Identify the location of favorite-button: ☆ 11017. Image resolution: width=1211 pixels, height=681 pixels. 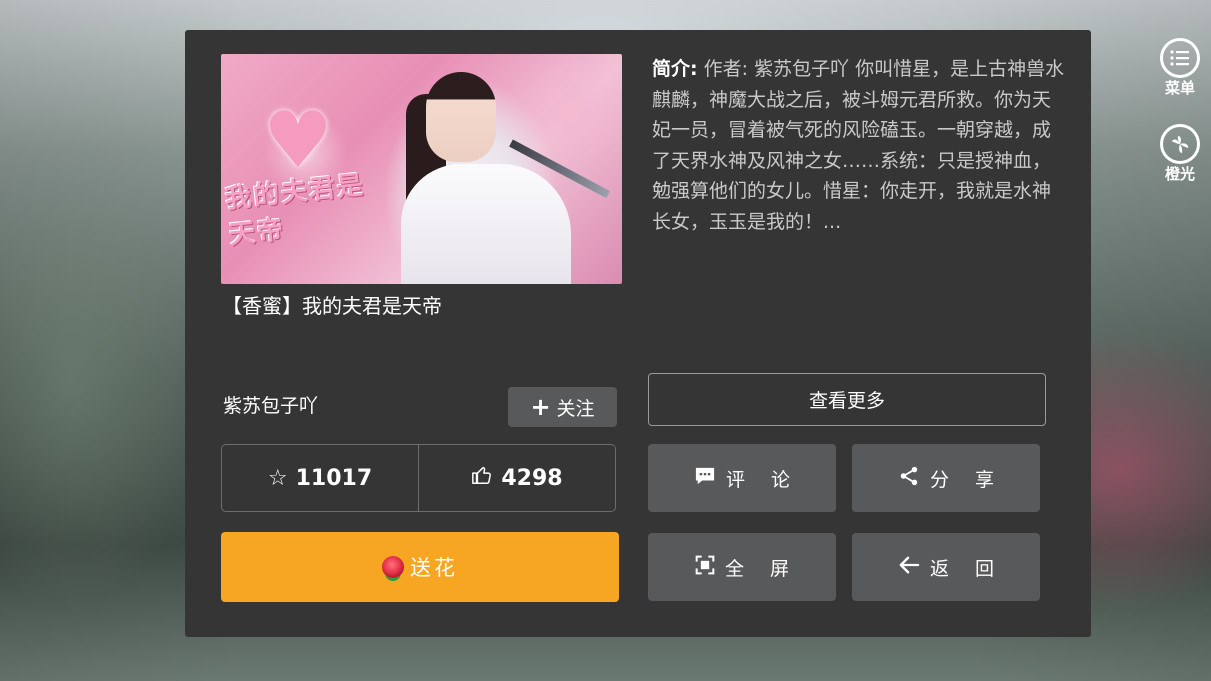
(320, 478).